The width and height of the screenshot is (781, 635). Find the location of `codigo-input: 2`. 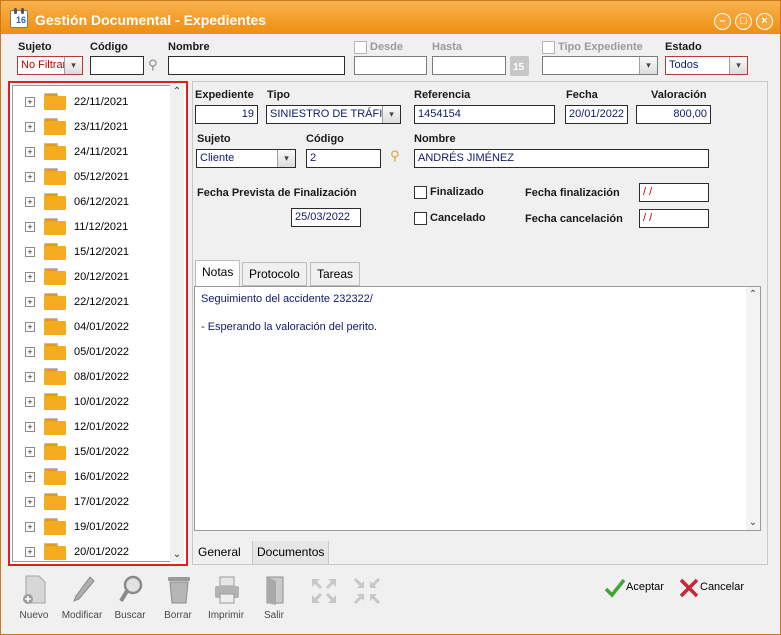

codigo-input: 2 is located at coordinates (343, 158).